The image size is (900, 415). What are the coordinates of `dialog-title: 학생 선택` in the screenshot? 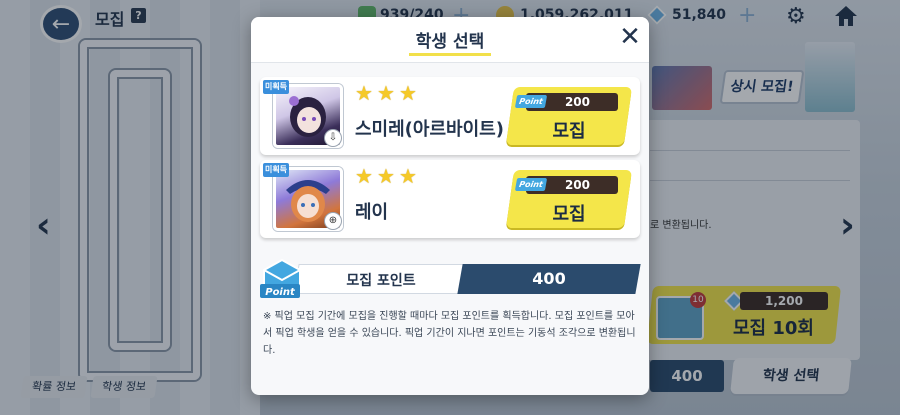 It's located at (450, 42).